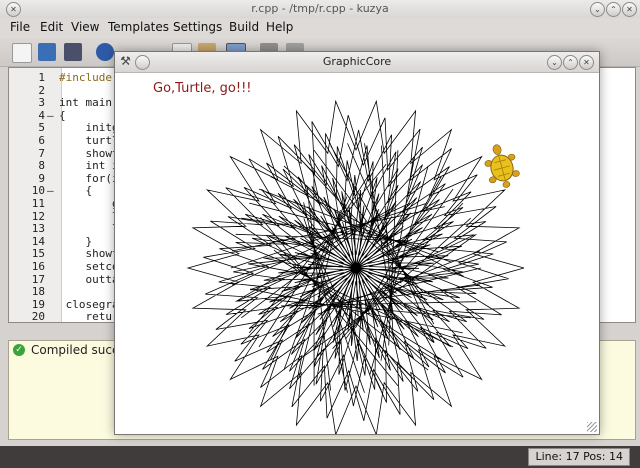  What do you see at coordinates (38, 316) in the screenshot?
I see `line-number: 20` at bounding box center [38, 316].